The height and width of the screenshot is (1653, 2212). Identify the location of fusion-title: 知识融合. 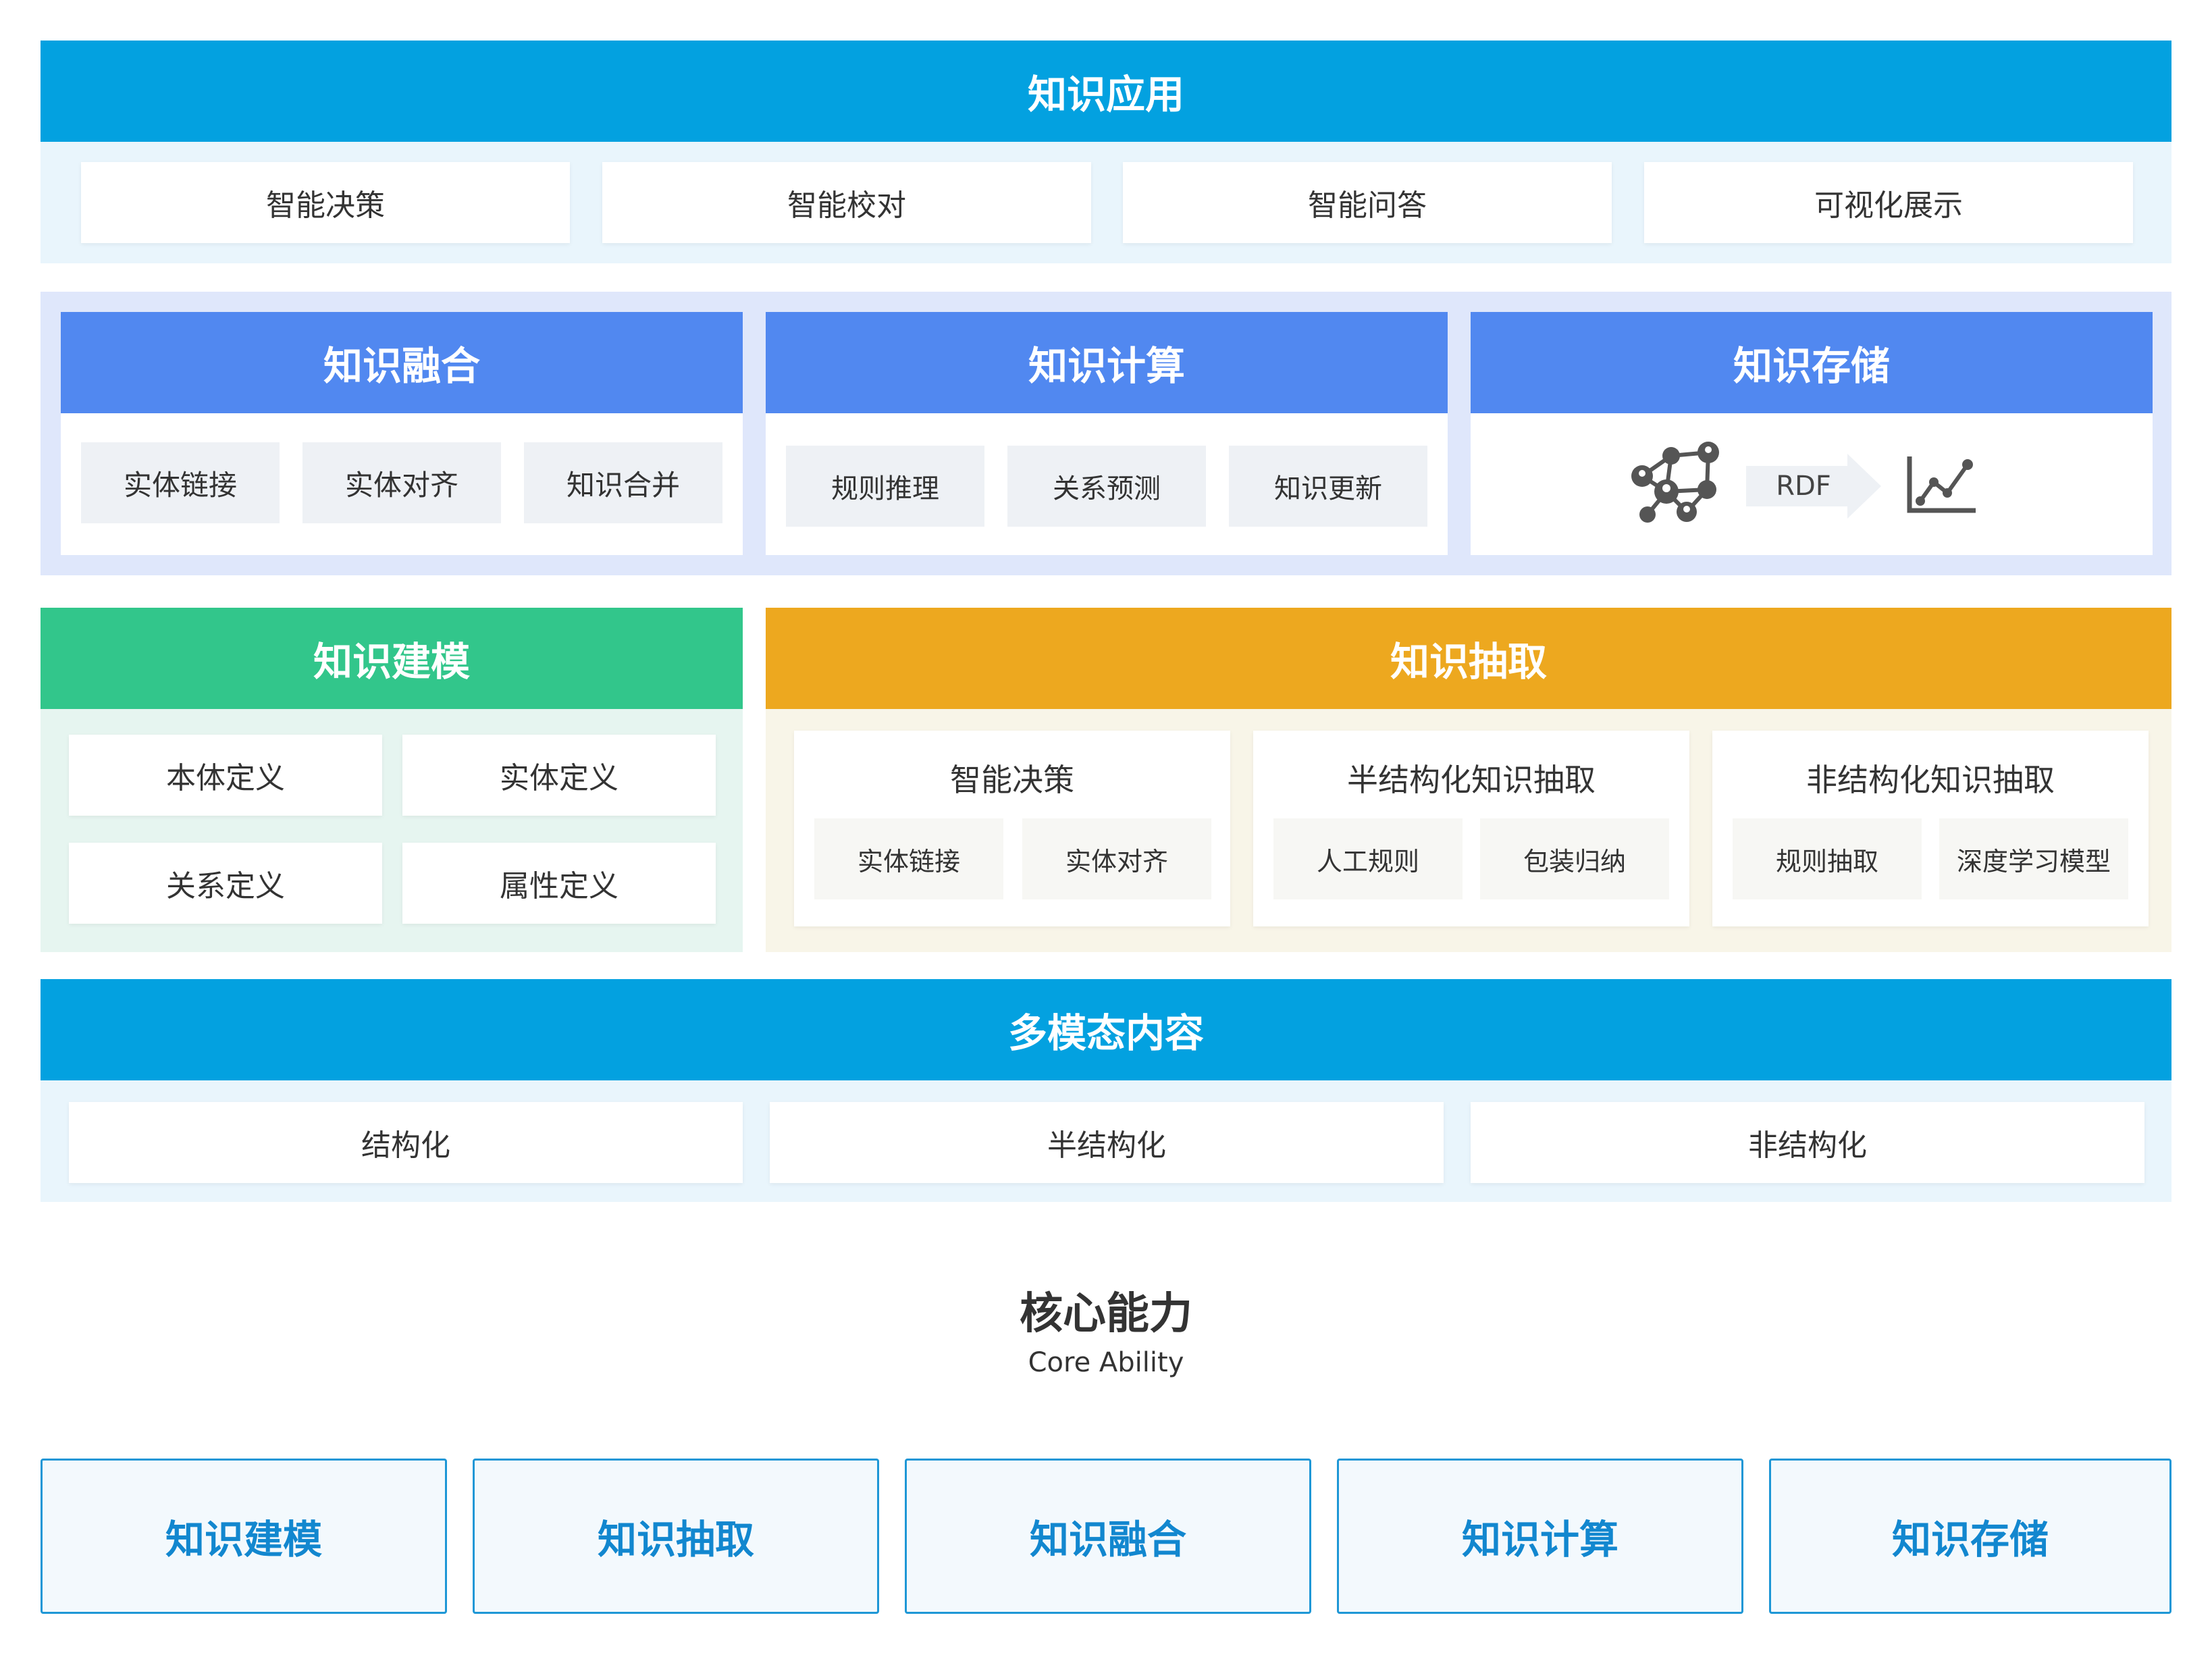
(401, 366).